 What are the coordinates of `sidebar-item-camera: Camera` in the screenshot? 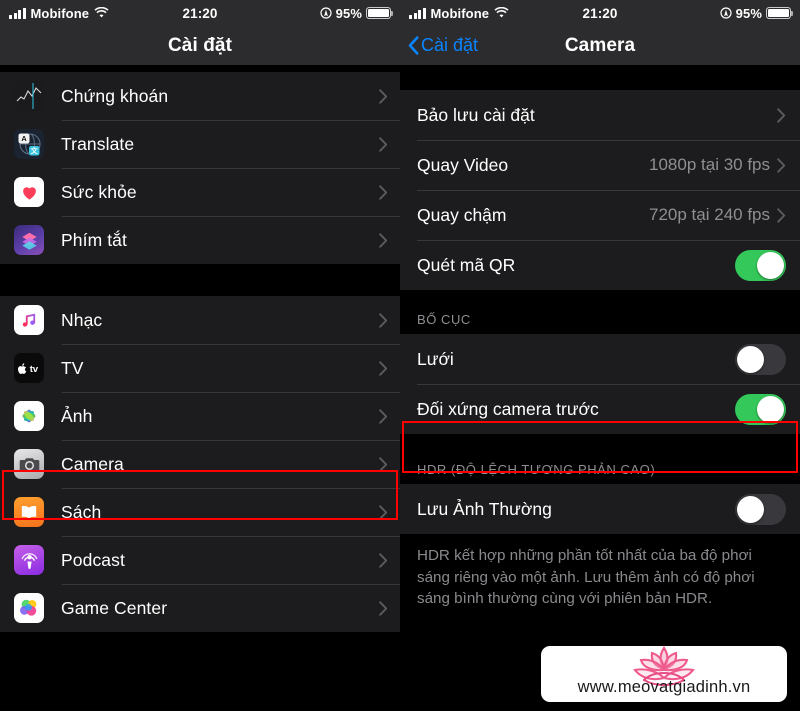 It's located at (200, 464).